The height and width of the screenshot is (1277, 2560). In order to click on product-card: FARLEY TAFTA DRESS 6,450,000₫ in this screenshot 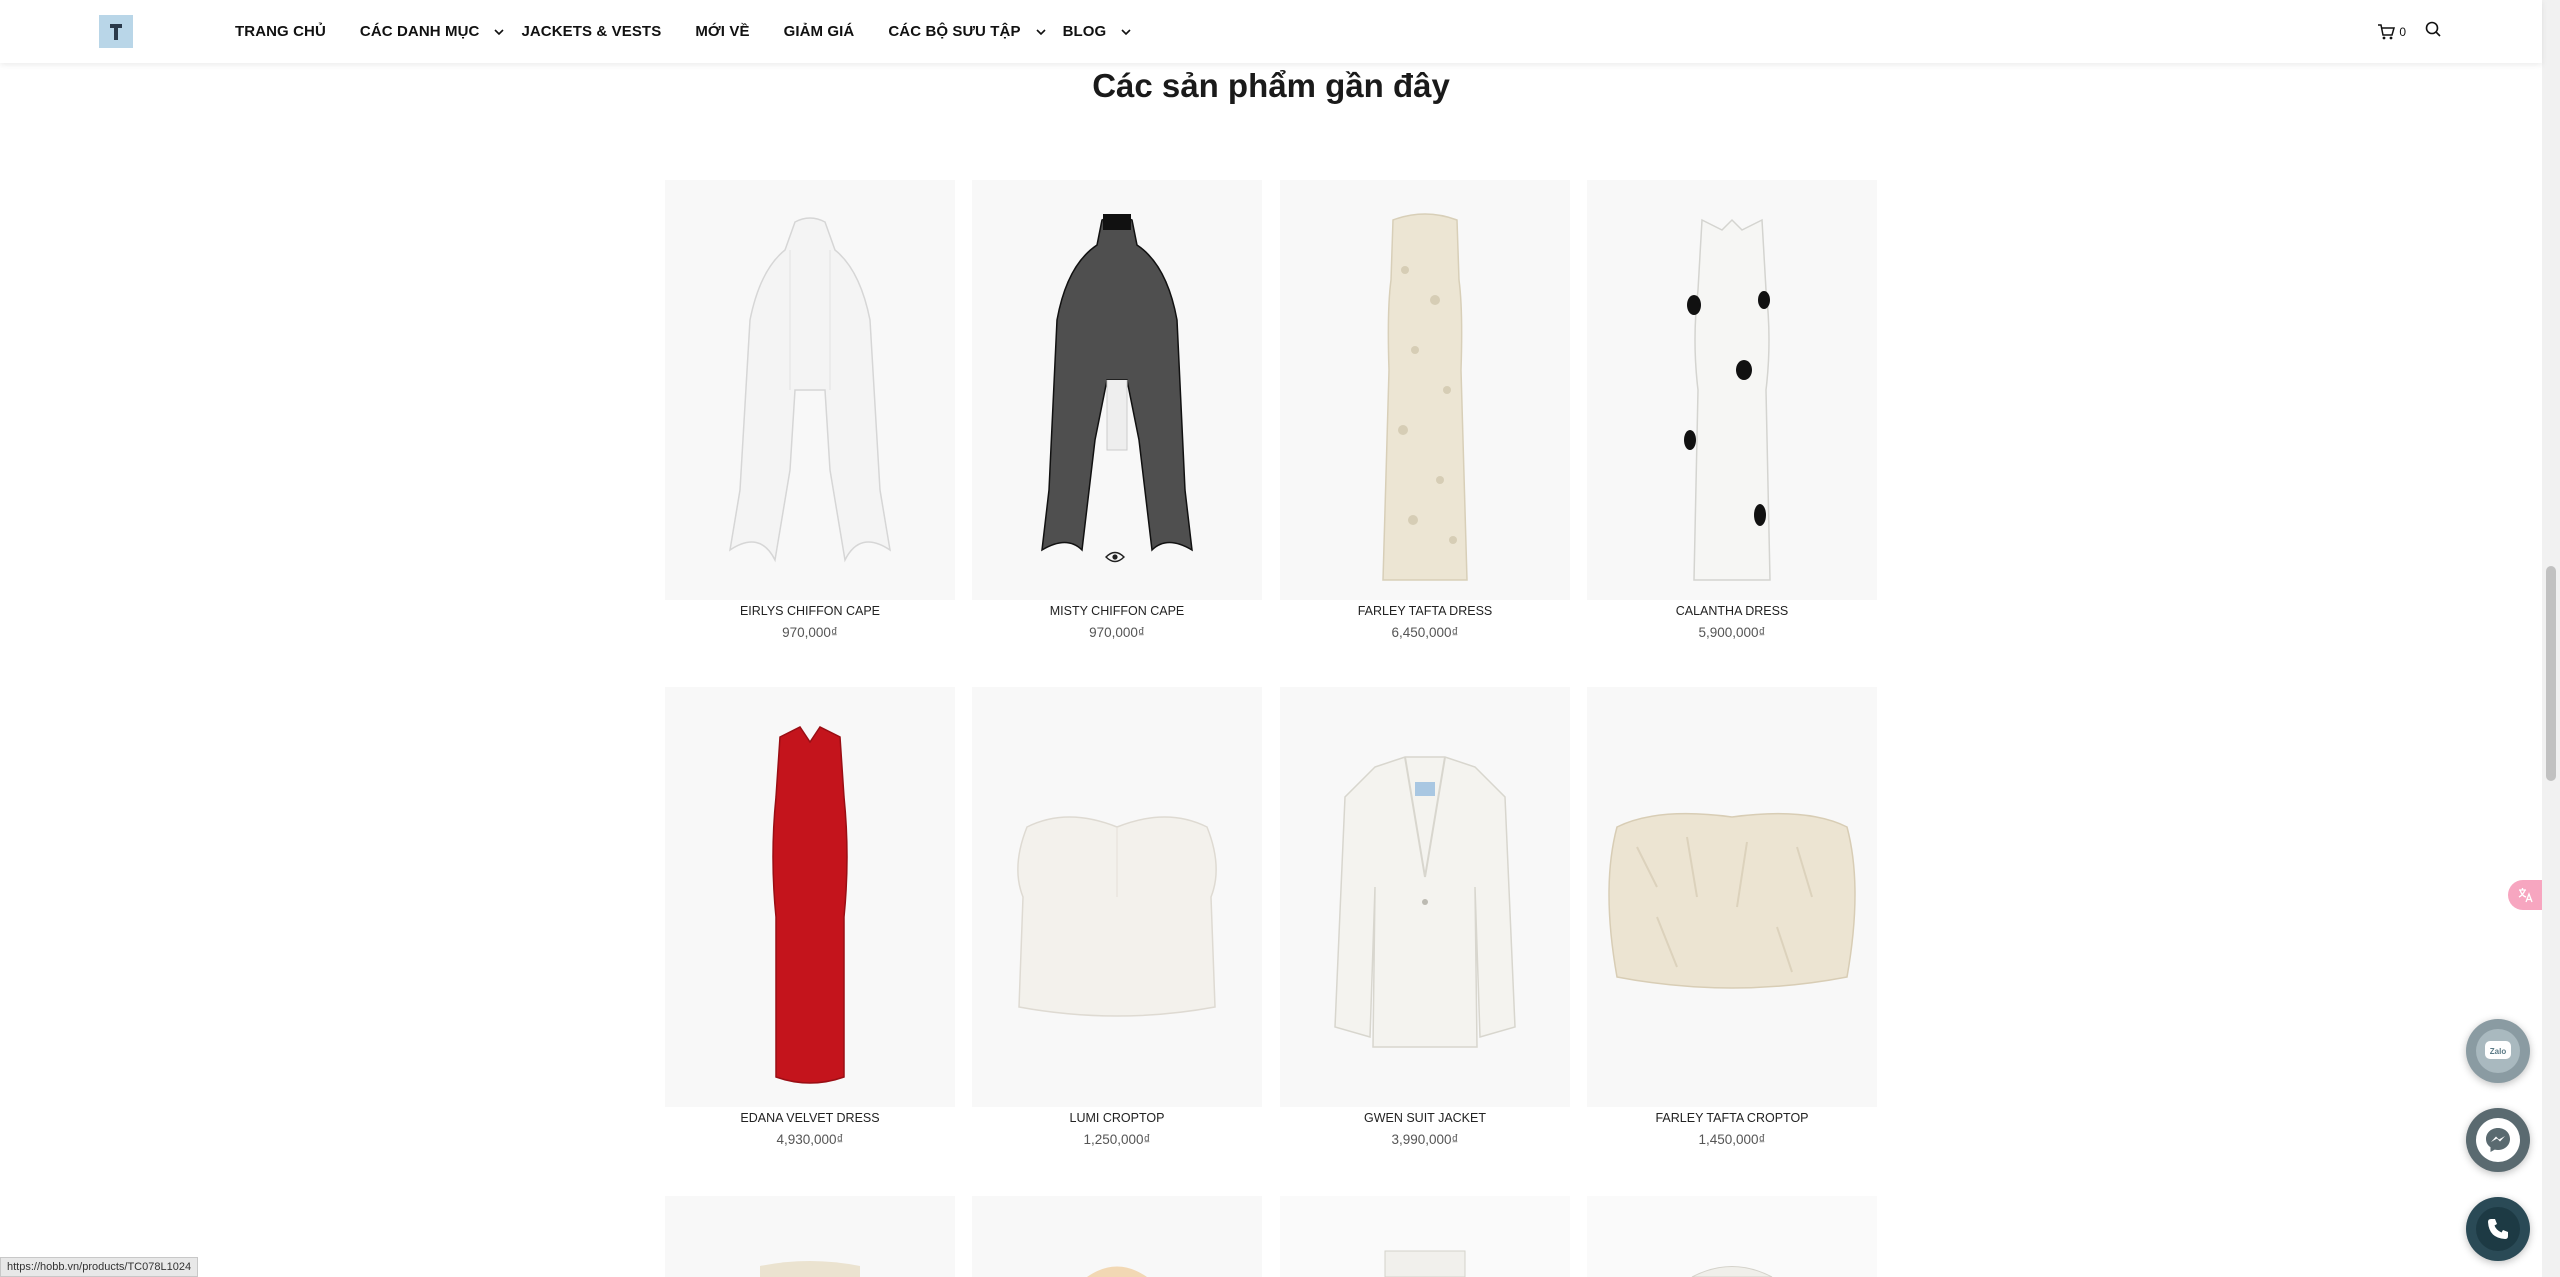, I will do `click(1425, 412)`.